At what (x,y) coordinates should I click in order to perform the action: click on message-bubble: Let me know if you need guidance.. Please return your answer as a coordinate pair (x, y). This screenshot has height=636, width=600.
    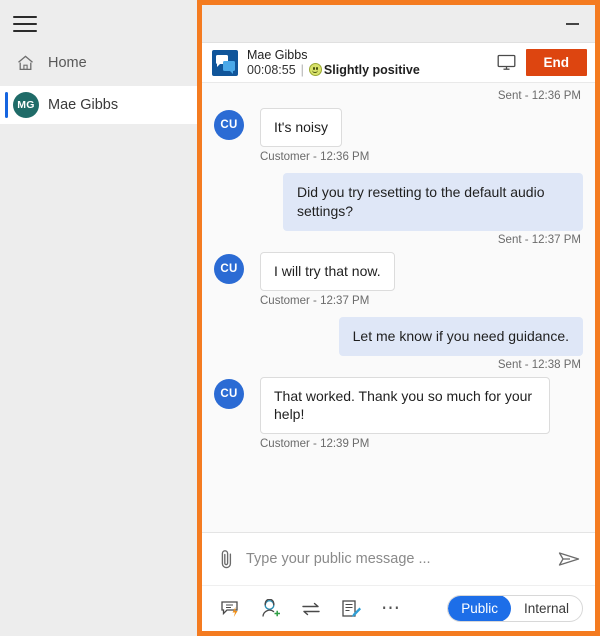
    Looking at the image, I should click on (460, 336).